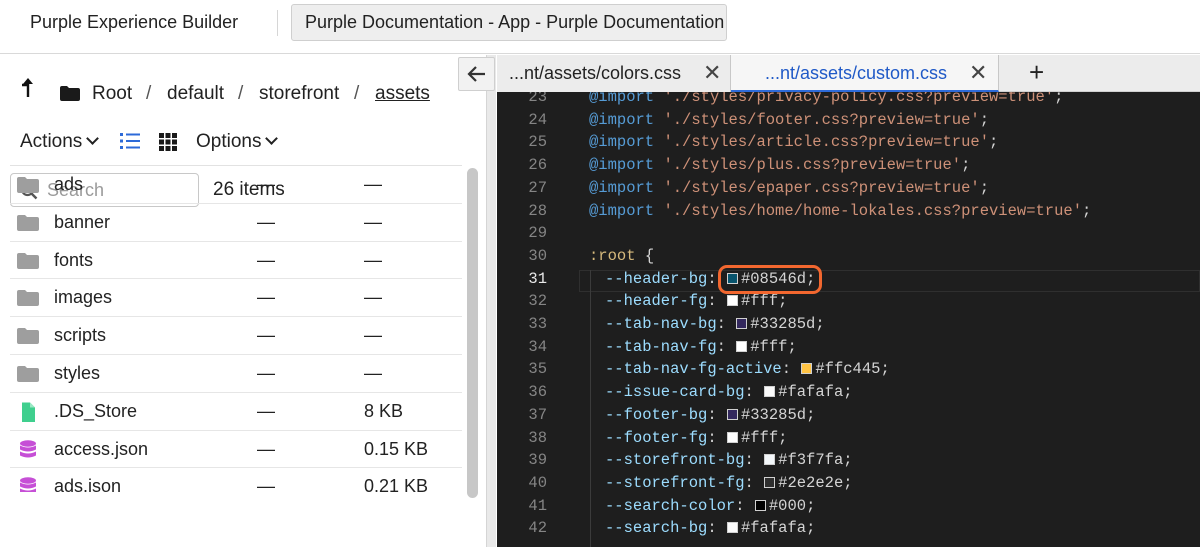 The image size is (1200, 547). Describe the element at coordinates (277, 23) in the screenshot. I see `top-divider` at that location.